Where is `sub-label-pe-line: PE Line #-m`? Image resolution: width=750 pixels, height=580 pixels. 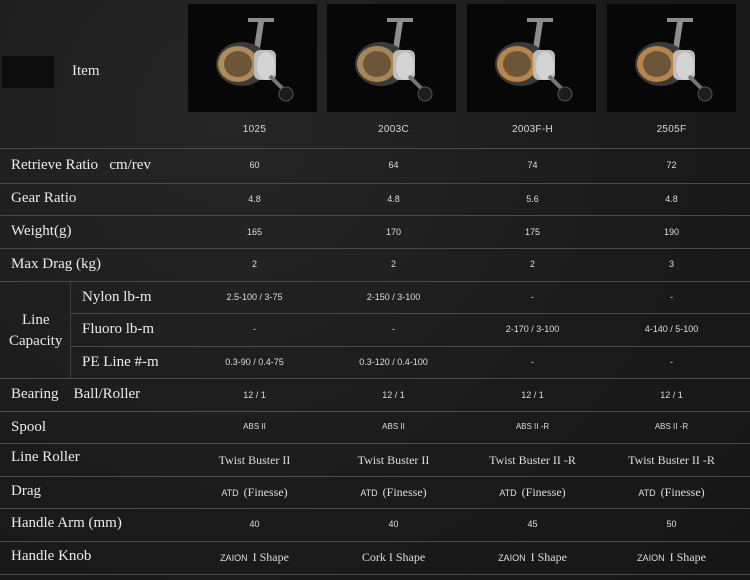 sub-label-pe-line: PE Line #-m is located at coordinates (120, 362).